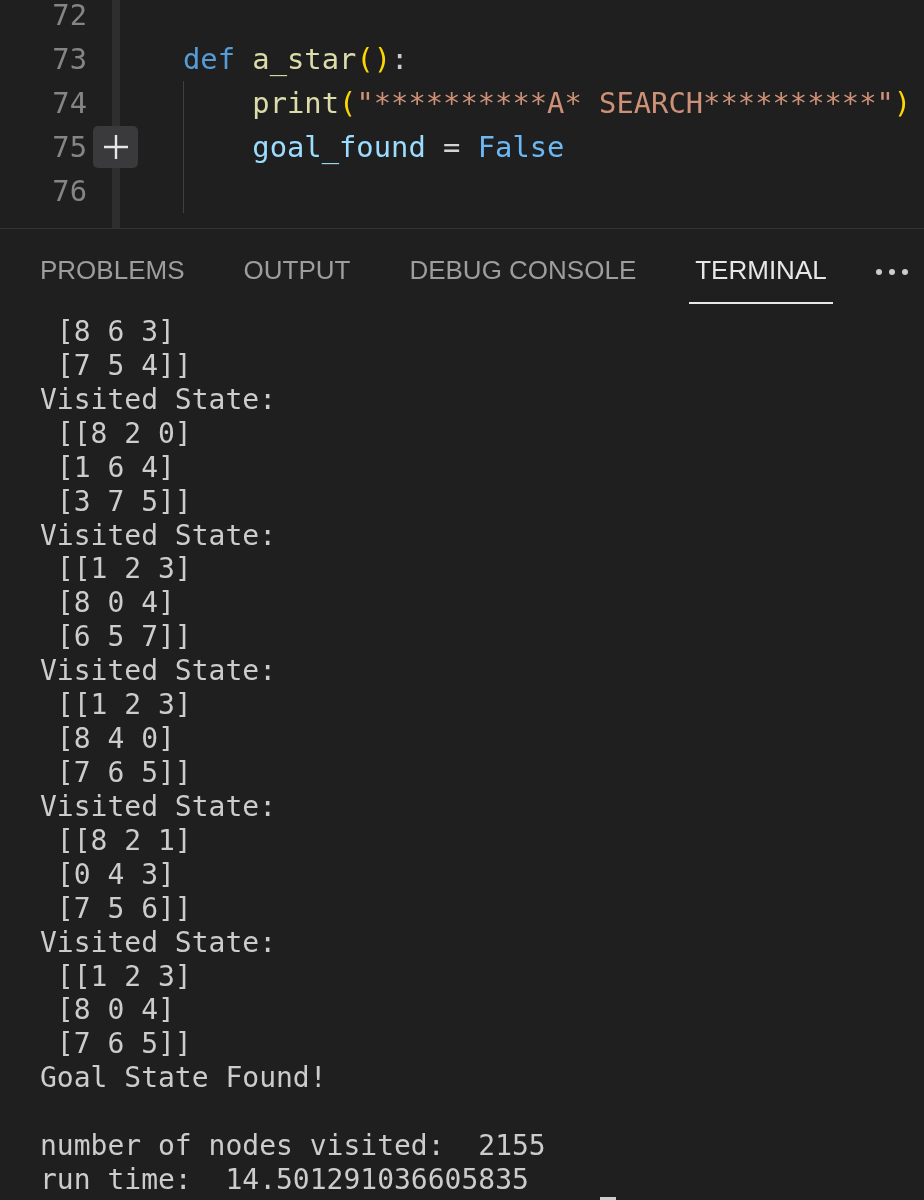  Describe the element at coordinates (297, 266) in the screenshot. I see `panel-tab: OUTPUT` at that location.